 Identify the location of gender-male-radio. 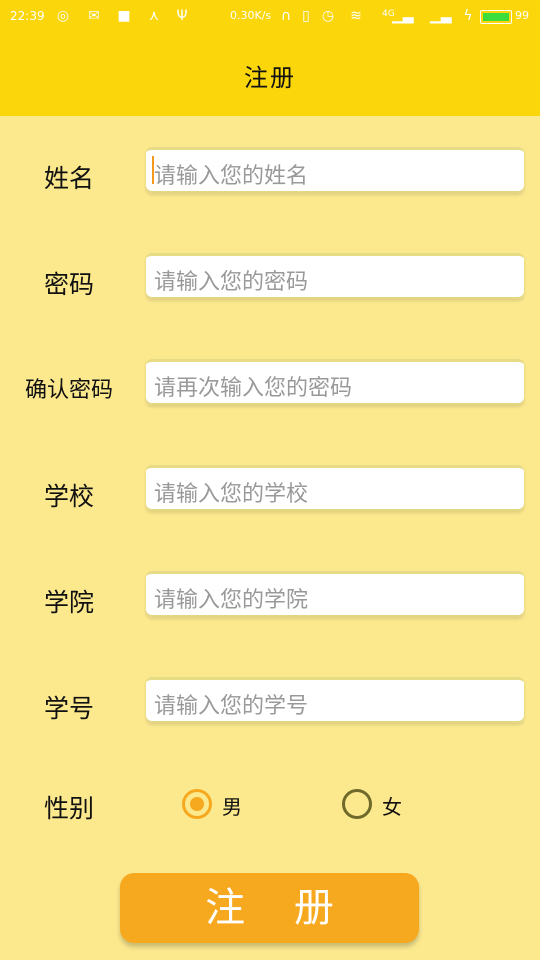
(197, 804).